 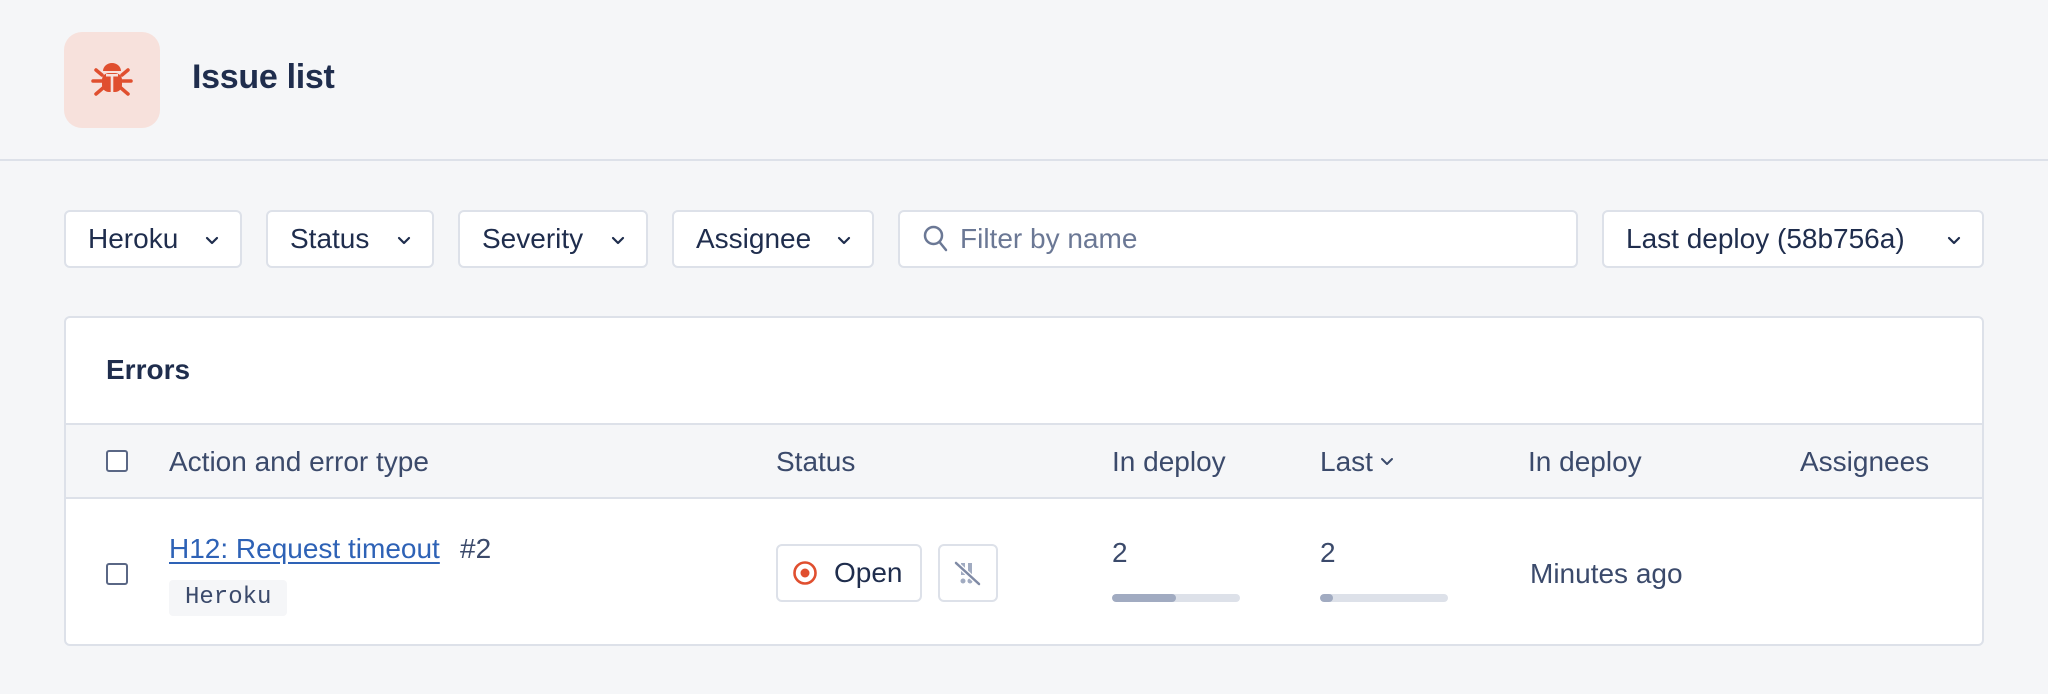 What do you see at coordinates (228, 598) in the screenshot?
I see `app-tag: Heroku` at bounding box center [228, 598].